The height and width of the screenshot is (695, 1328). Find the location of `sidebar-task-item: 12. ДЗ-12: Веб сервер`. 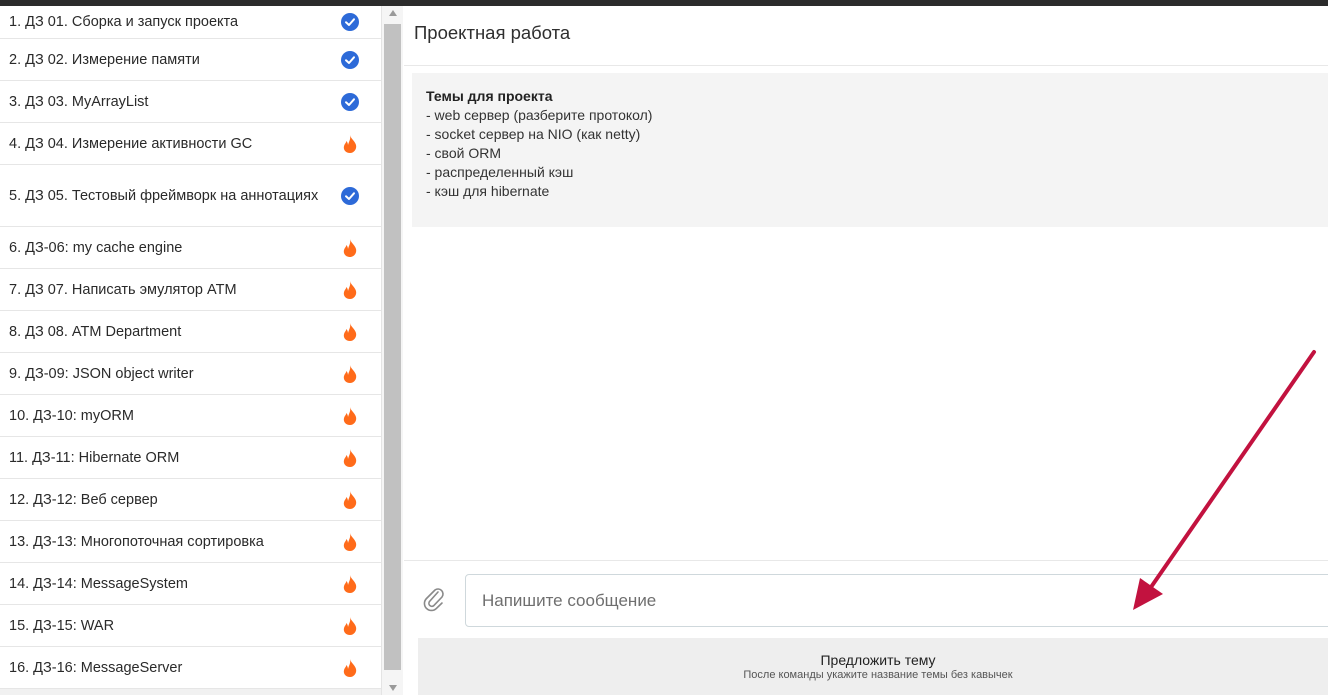

sidebar-task-item: 12. ДЗ-12: Веб сервер is located at coordinates (190, 500).